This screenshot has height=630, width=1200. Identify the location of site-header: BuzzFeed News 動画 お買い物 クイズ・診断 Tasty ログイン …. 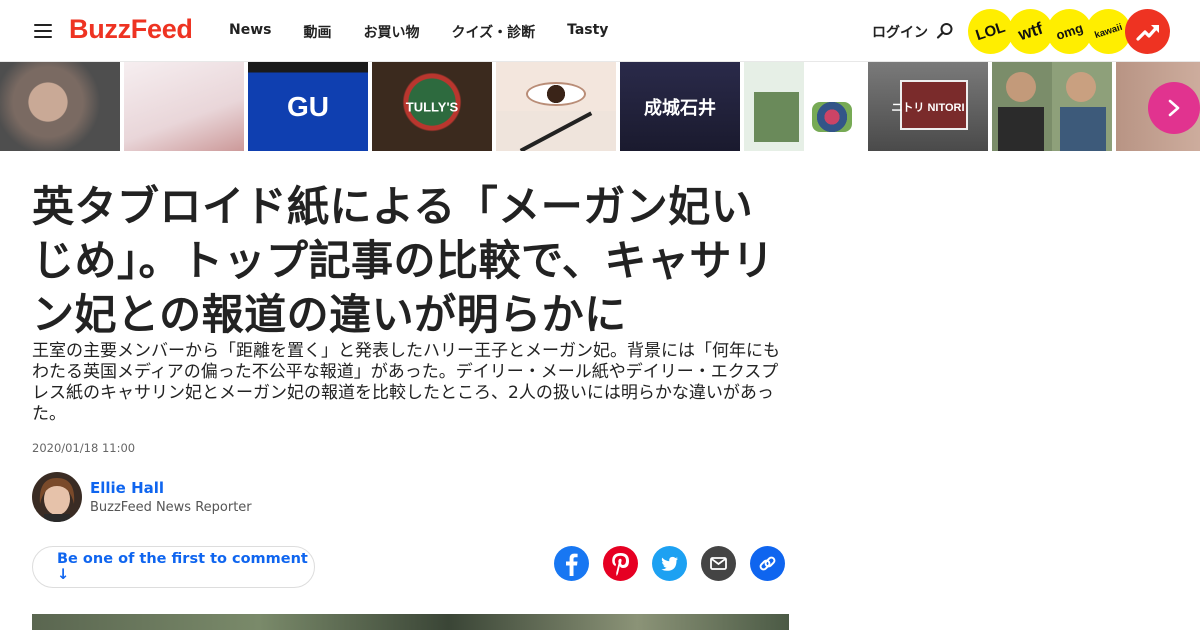
(600, 31).